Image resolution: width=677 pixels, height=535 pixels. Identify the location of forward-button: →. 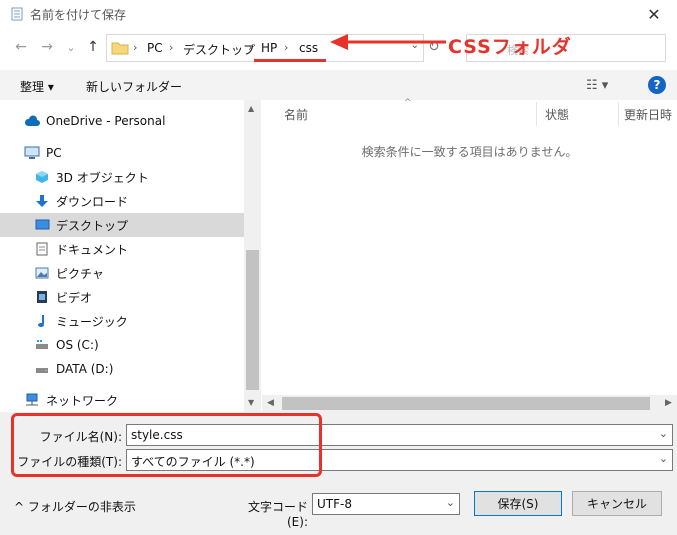
(47, 47).